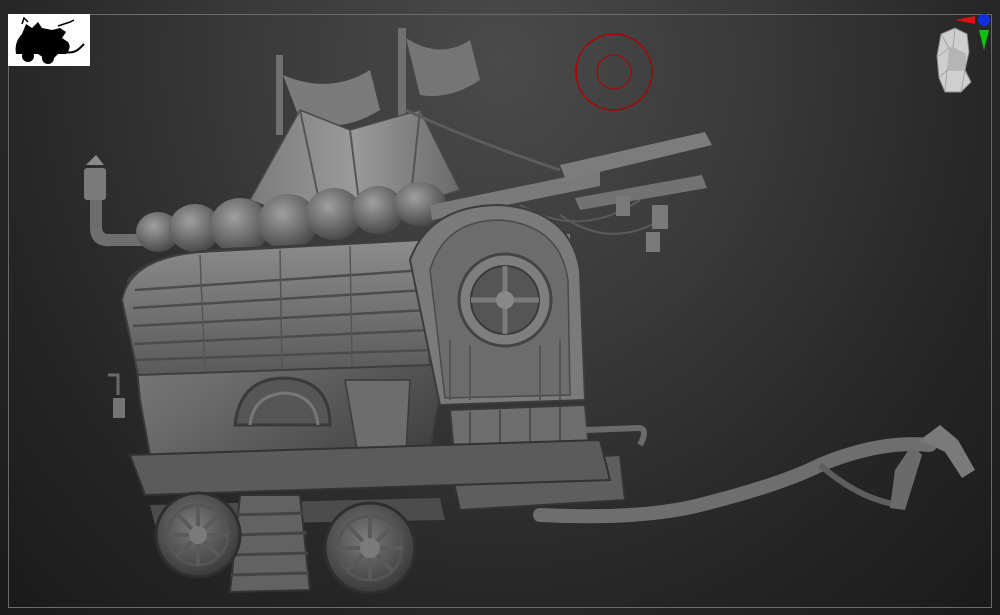  I want to click on rear-wheel, so click(198, 535).